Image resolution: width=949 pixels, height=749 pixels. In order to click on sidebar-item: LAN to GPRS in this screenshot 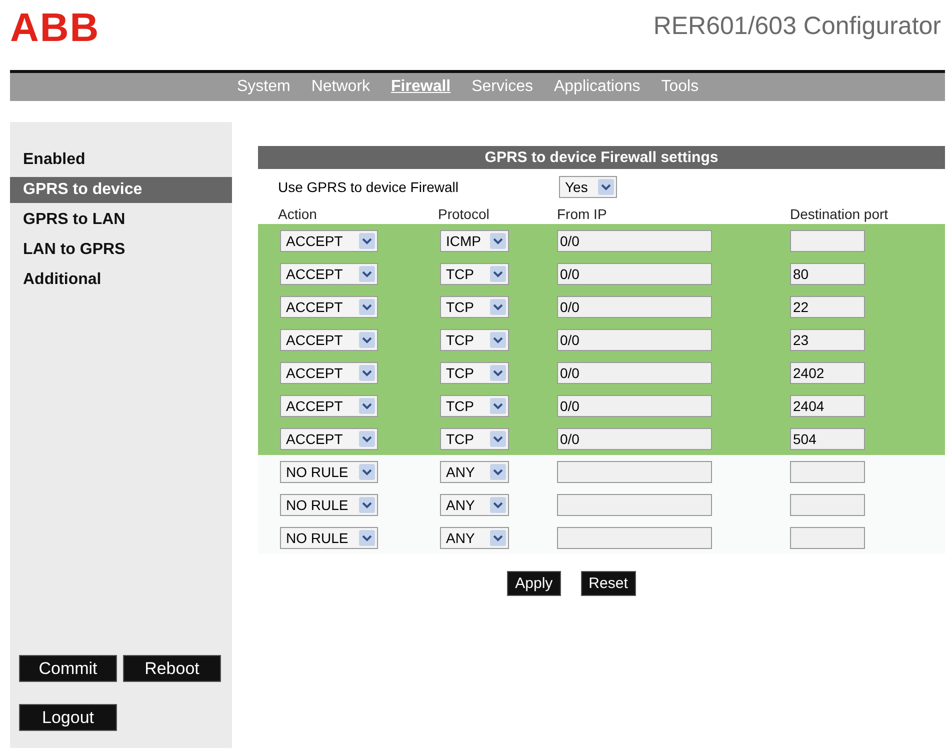, I will do `click(121, 250)`.